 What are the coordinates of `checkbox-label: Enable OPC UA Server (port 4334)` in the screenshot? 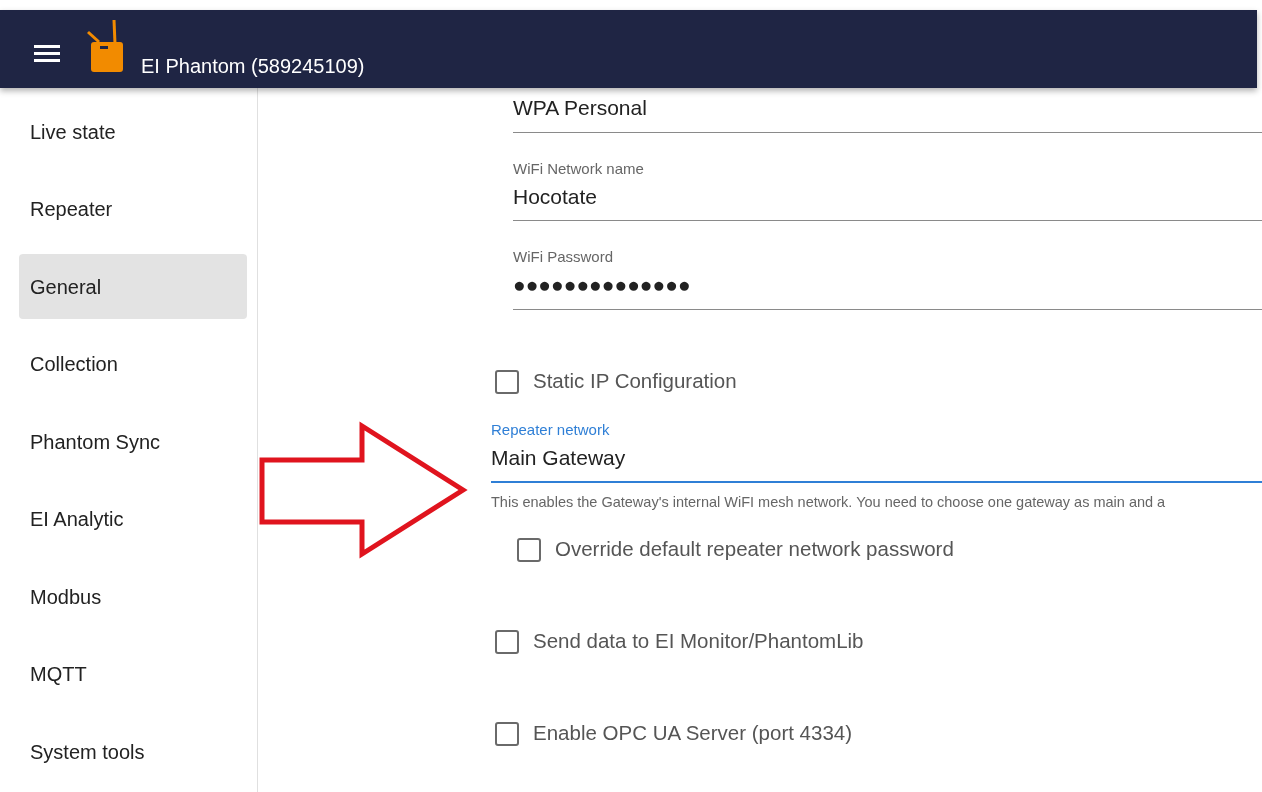 It's located at (693, 733).